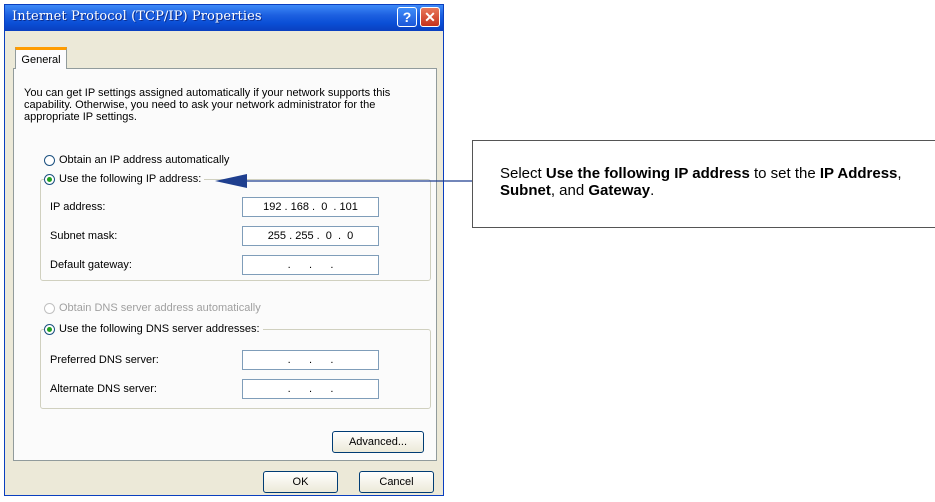 The width and height of the screenshot is (935, 502). What do you see at coordinates (41, 58) in the screenshot?
I see `tab-general: General` at bounding box center [41, 58].